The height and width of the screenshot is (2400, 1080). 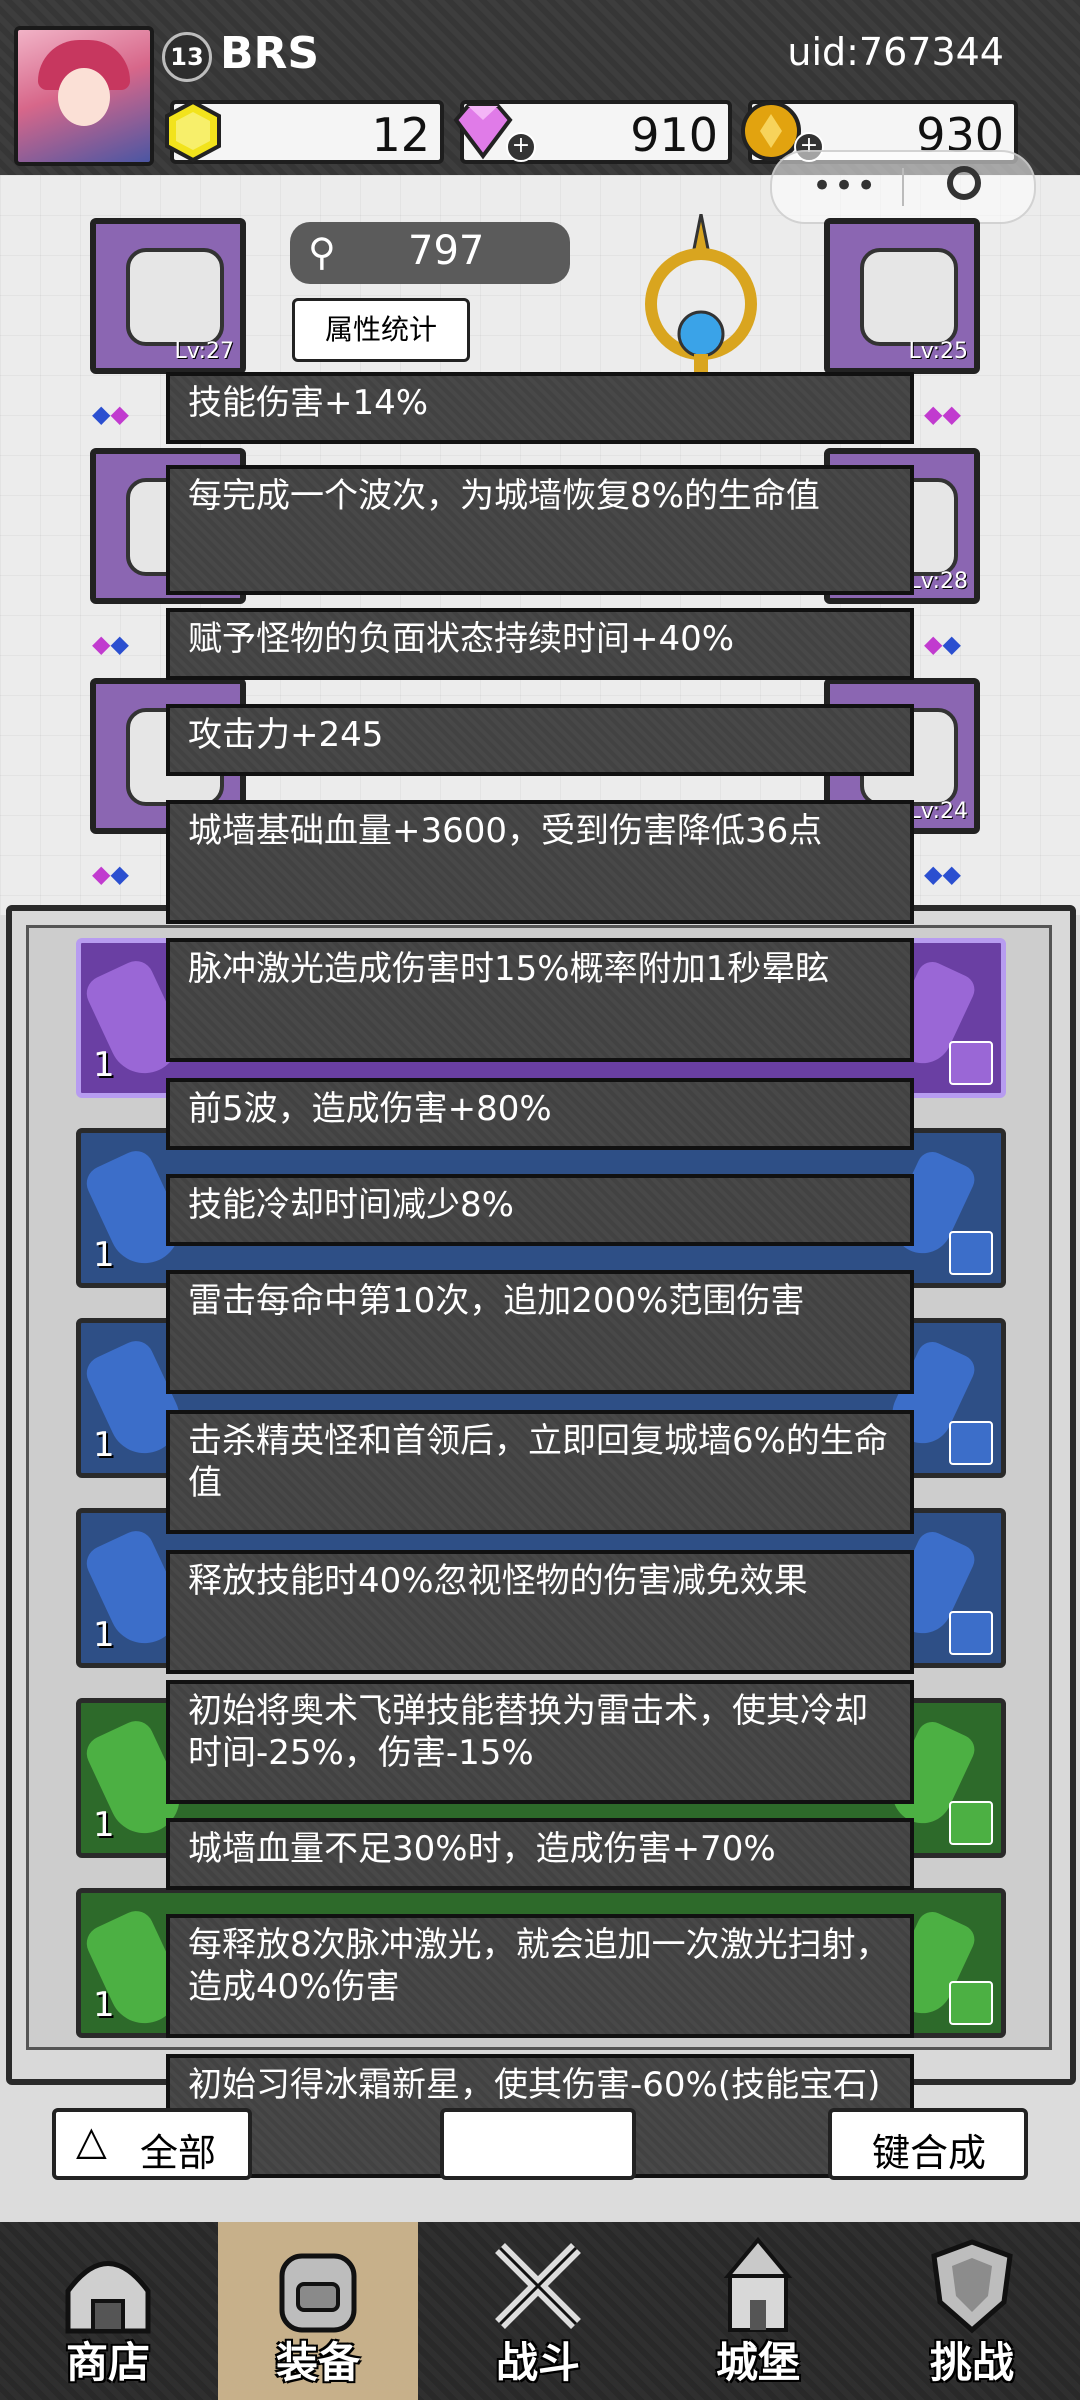 I want to click on merge-button: 键合成, so click(x=928, y=2144).